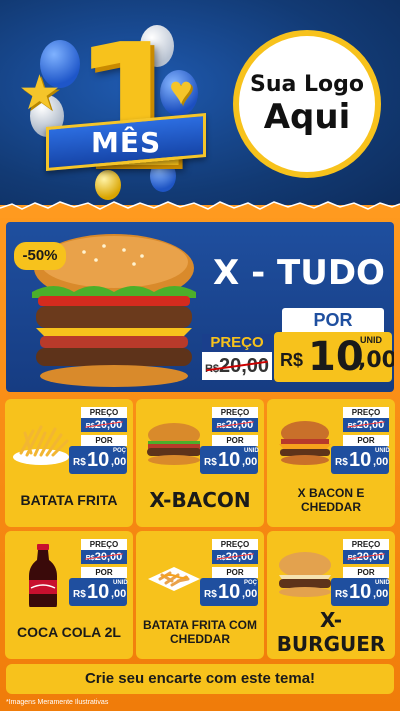  I want to click on logo-text-line1: Sua Logo, so click(306, 84).